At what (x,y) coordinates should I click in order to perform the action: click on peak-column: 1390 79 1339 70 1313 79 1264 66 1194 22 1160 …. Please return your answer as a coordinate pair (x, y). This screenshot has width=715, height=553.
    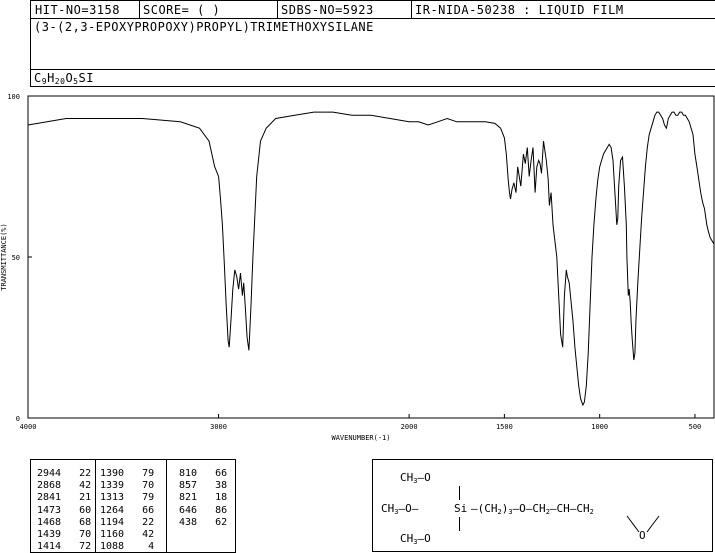
    Looking at the image, I should click on (127, 510).